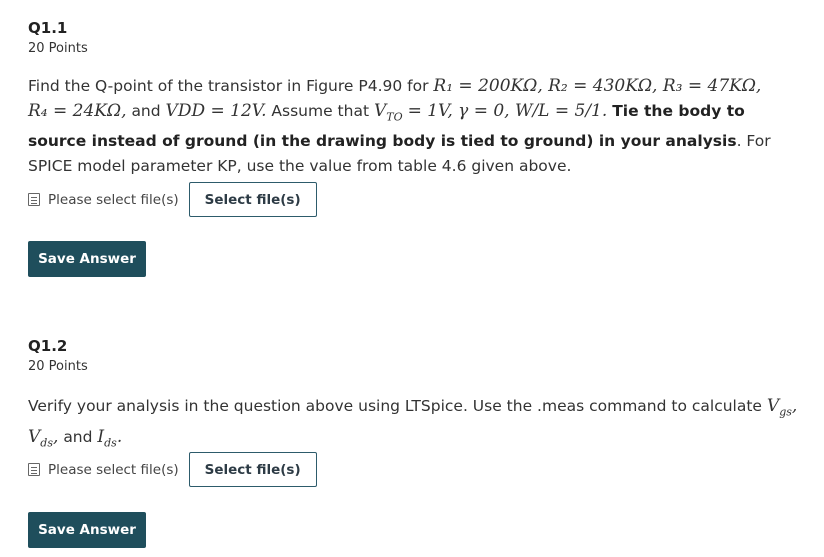 The width and height of the screenshot is (824, 557). I want to click on question-1-header: Q1.1 20 Points, so click(418, 38).